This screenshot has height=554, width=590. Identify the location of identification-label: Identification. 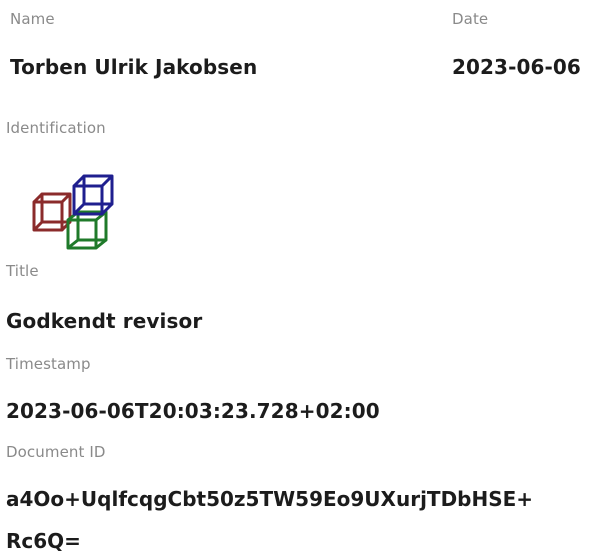
(56, 128).